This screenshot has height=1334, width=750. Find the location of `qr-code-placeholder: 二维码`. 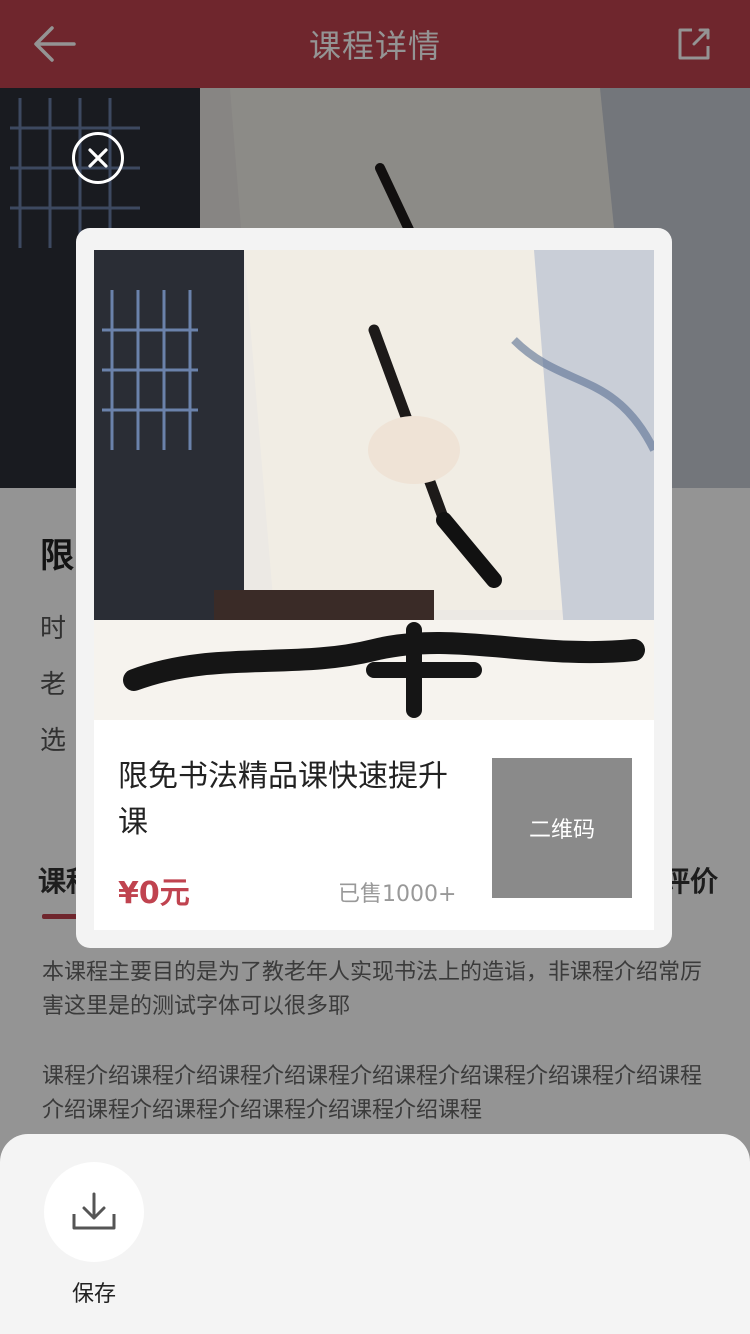

qr-code-placeholder: 二维码 is located at coordinates (562, 828).